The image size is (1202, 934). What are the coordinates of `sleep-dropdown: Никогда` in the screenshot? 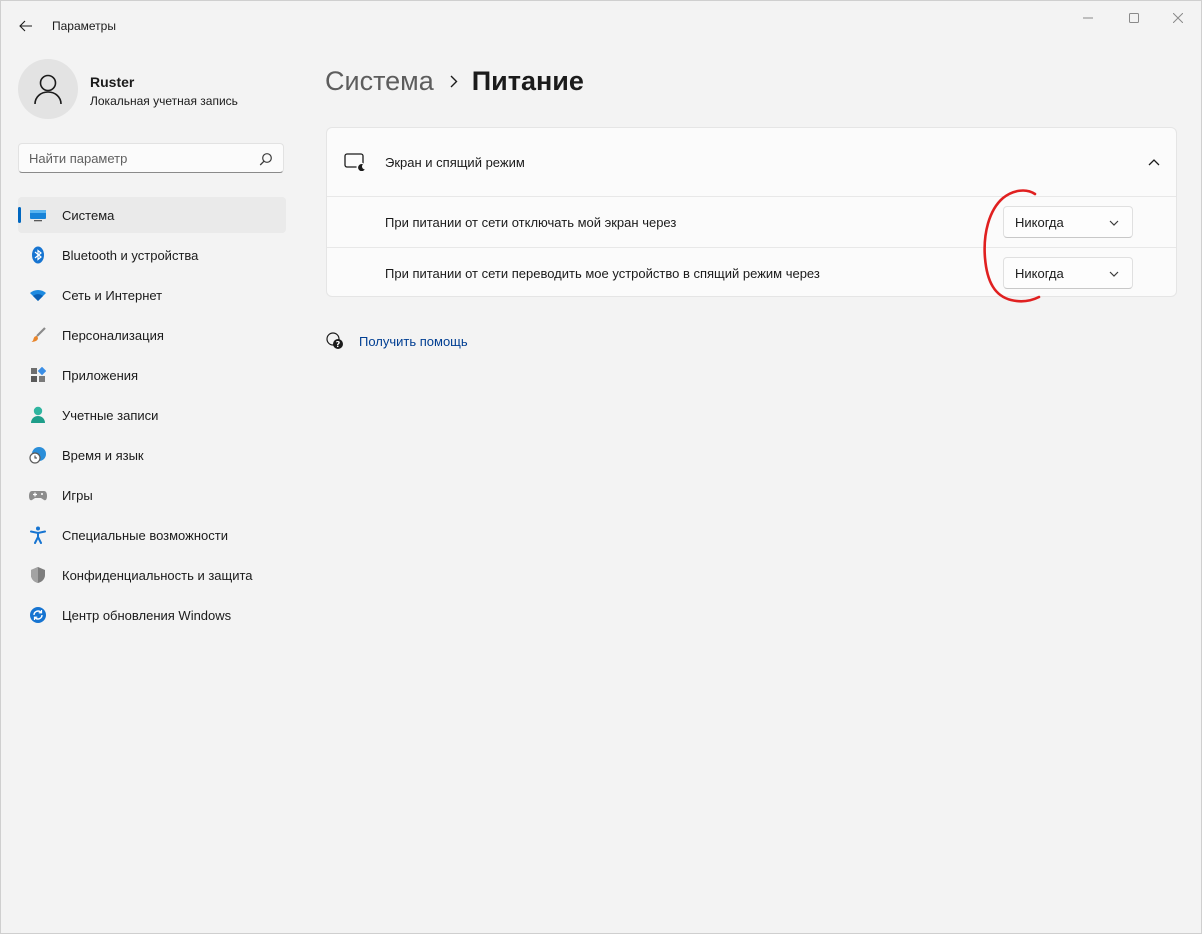 It's located at (1068, 273).